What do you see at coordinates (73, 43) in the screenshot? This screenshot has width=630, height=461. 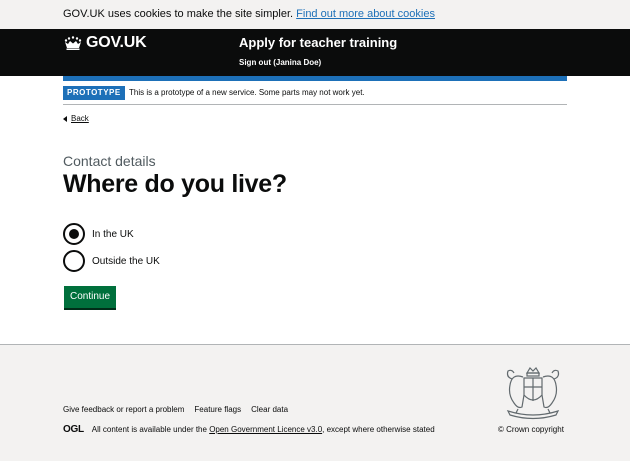 I see `crown-icon` at bounding box center [73, 43].